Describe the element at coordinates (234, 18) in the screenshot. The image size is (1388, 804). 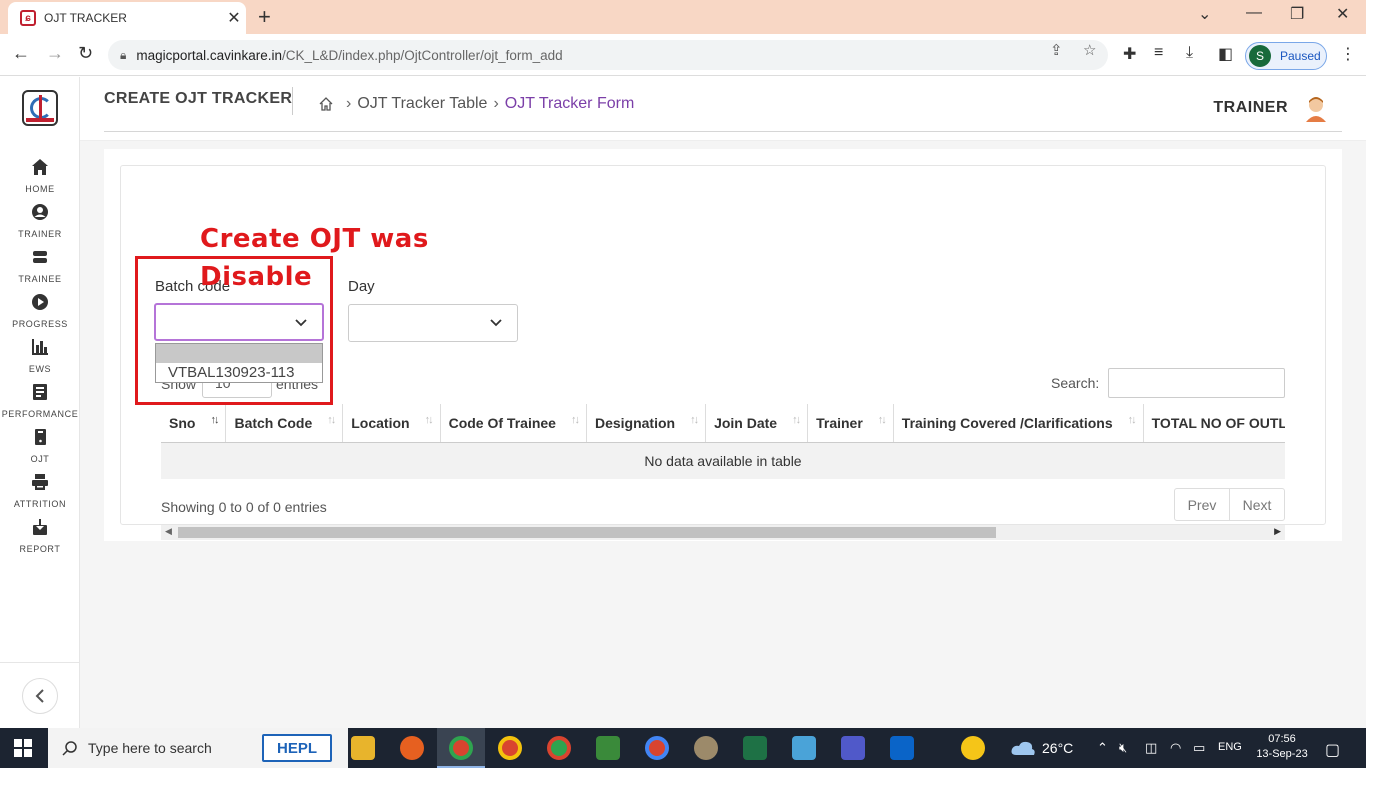
I see `close-tab-icon: ✕` at that location.